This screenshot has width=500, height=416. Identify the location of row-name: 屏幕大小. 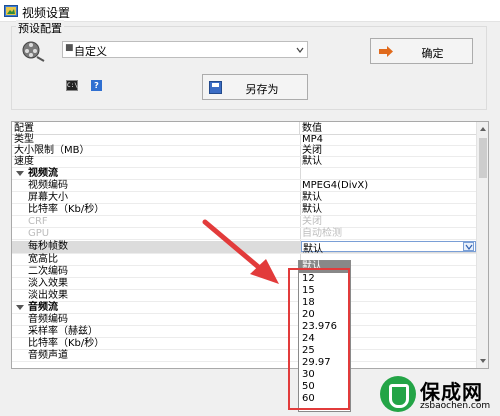
(48, 197).